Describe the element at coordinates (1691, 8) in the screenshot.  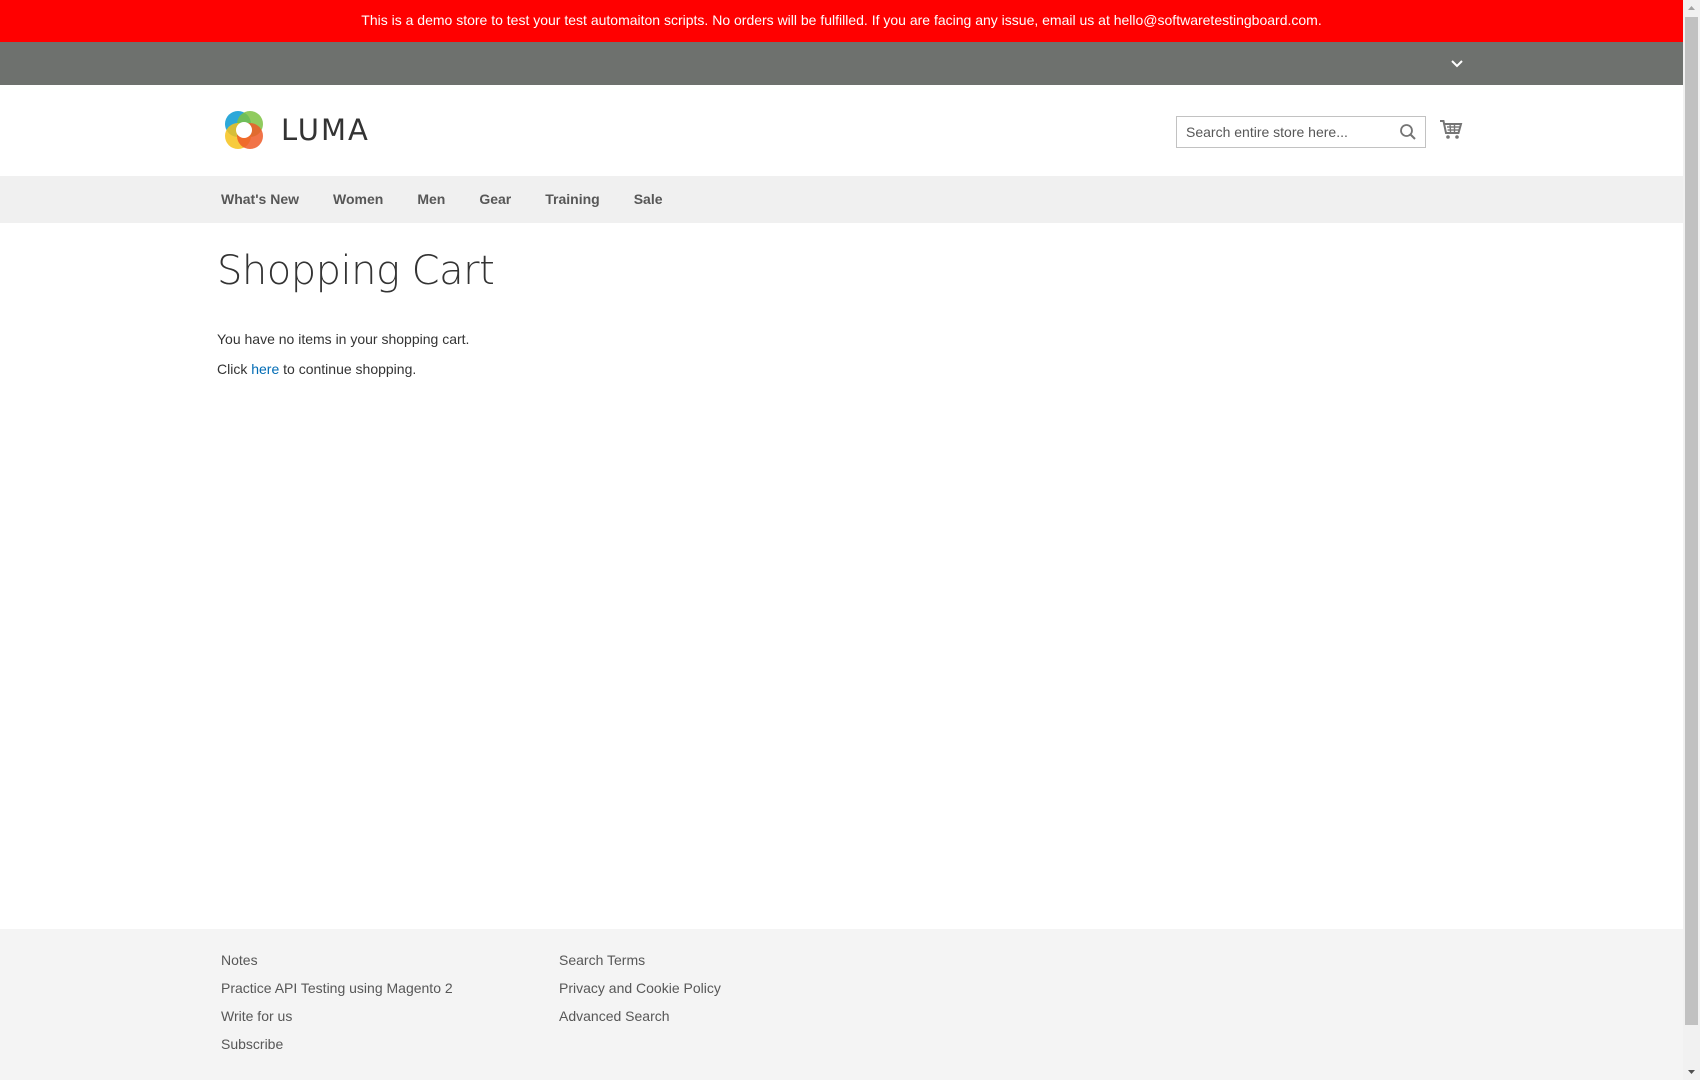
I see `scroll-up-arrow-icon` at that location.